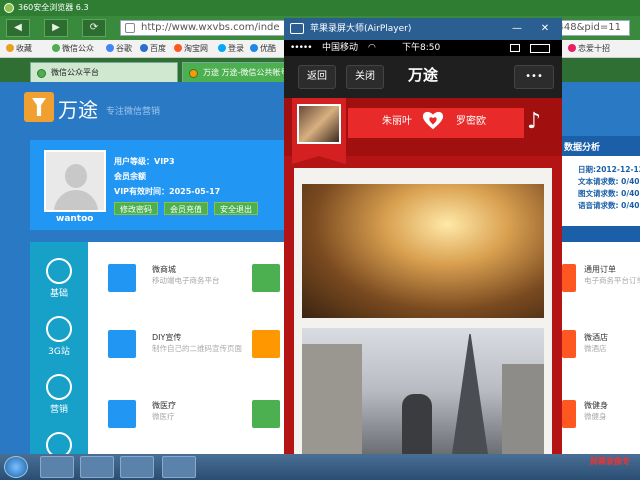 Image resolution: width=640 pixels, height=480 pixels. Describe the element at coordinates (595, 416) in the screenshot. I see `tile-desc: 微健身` at that location.